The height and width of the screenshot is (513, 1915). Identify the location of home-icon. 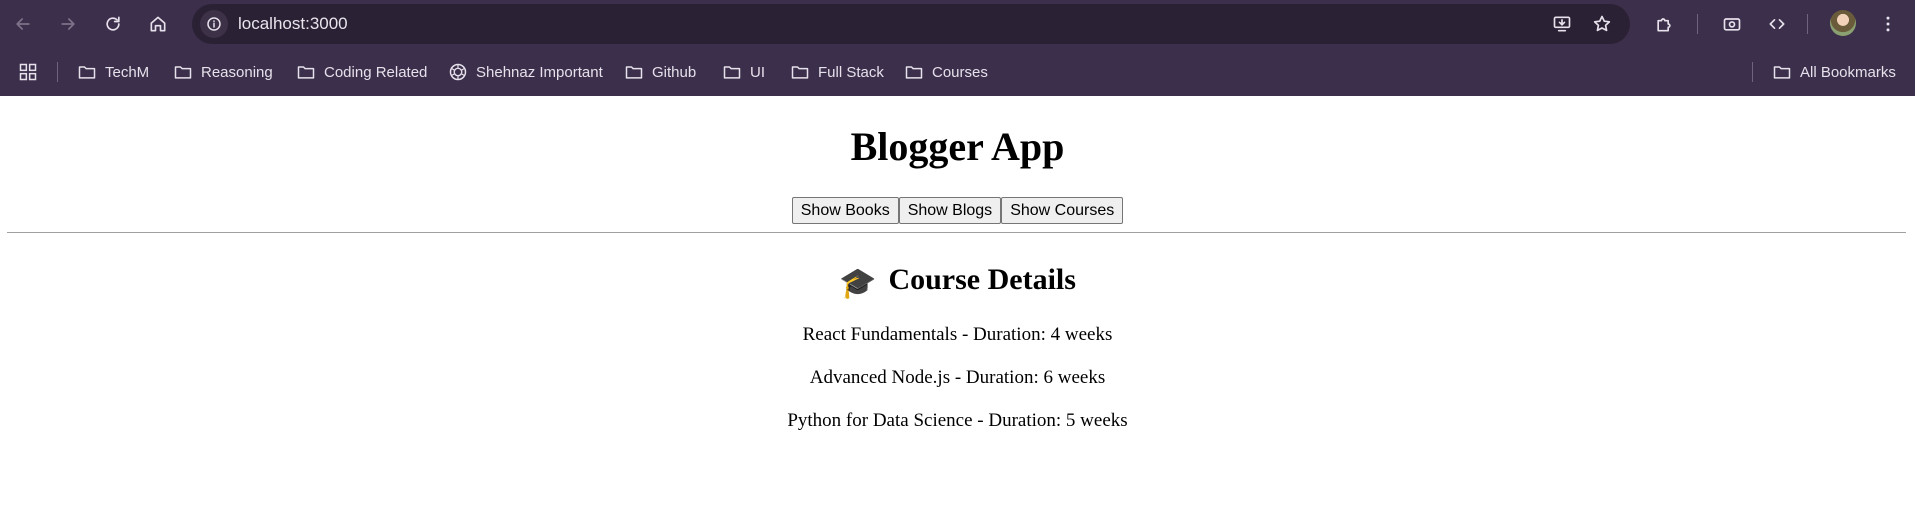
(158, 24).